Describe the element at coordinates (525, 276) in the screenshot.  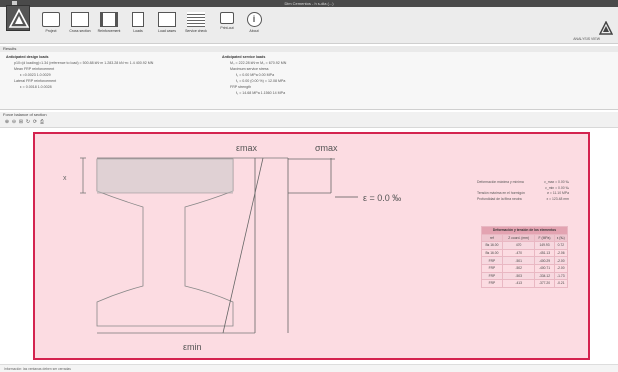
I see `table-row: FRP -503 -334.12 -1.73` at that location.